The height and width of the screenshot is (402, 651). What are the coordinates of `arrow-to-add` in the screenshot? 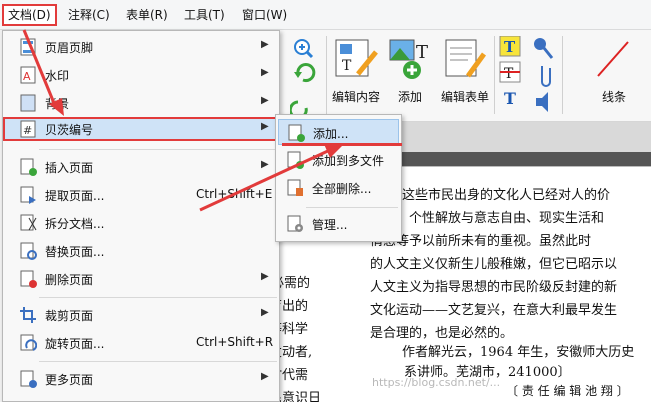 It's located at (265, 180).